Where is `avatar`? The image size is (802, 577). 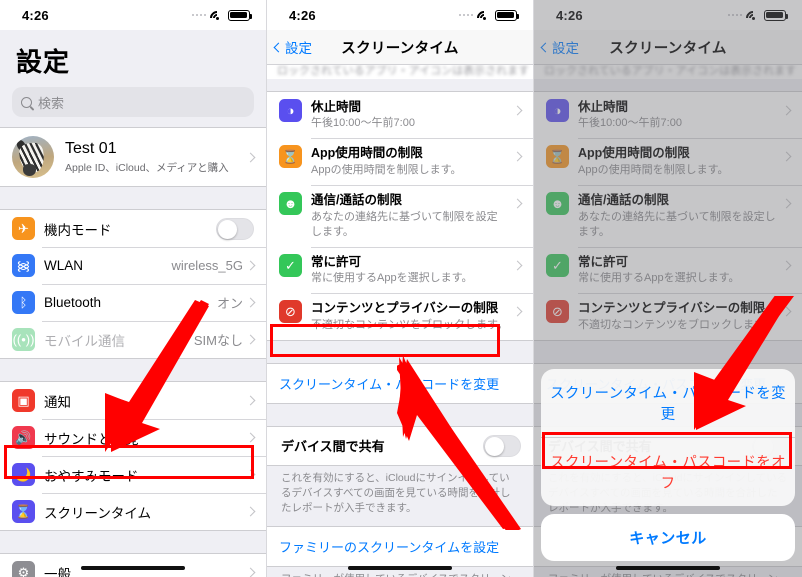 avatar is located at coordinates (33, 157).